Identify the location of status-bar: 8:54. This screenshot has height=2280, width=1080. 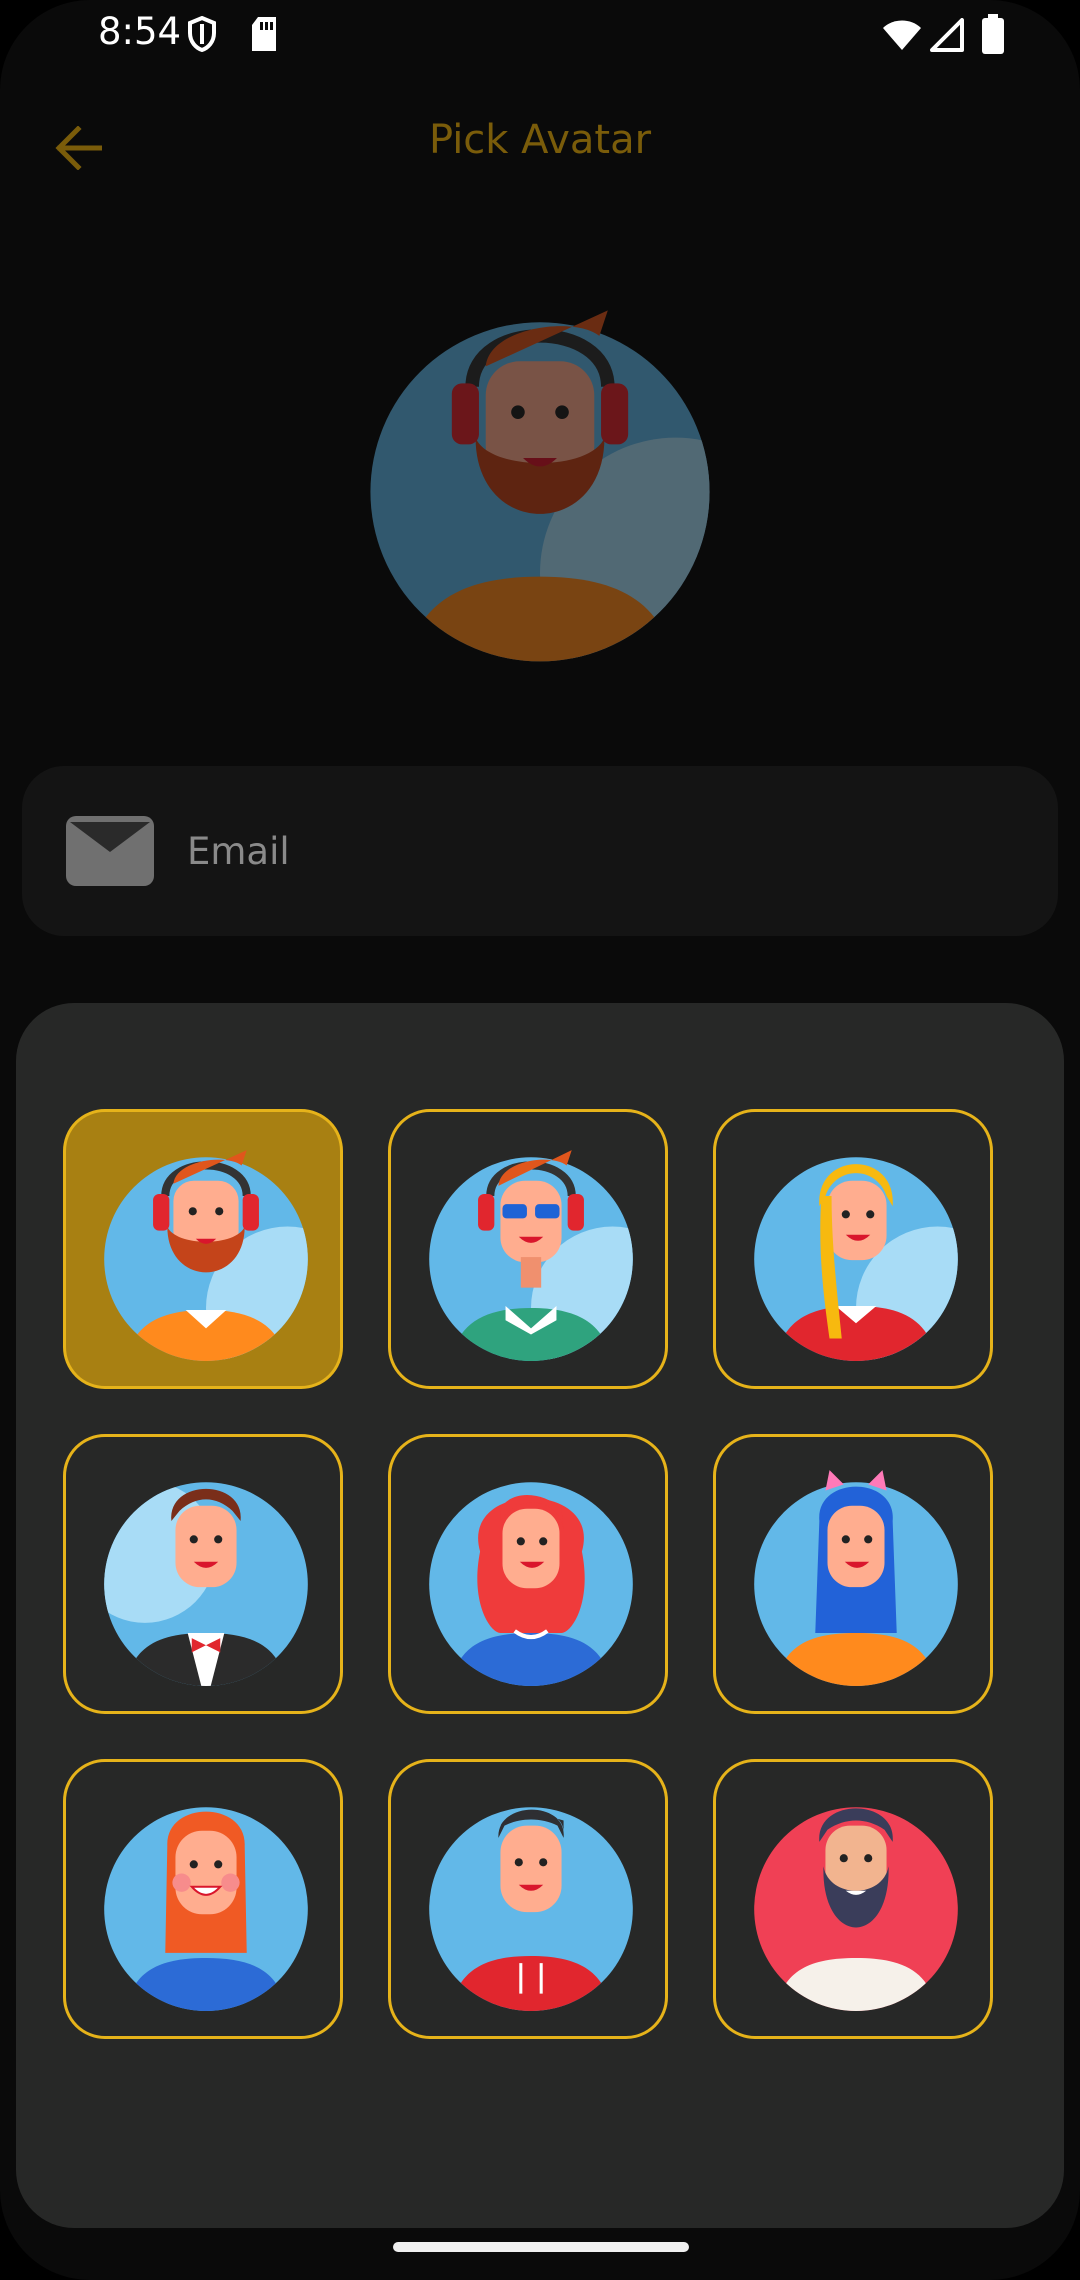
(540, 35).